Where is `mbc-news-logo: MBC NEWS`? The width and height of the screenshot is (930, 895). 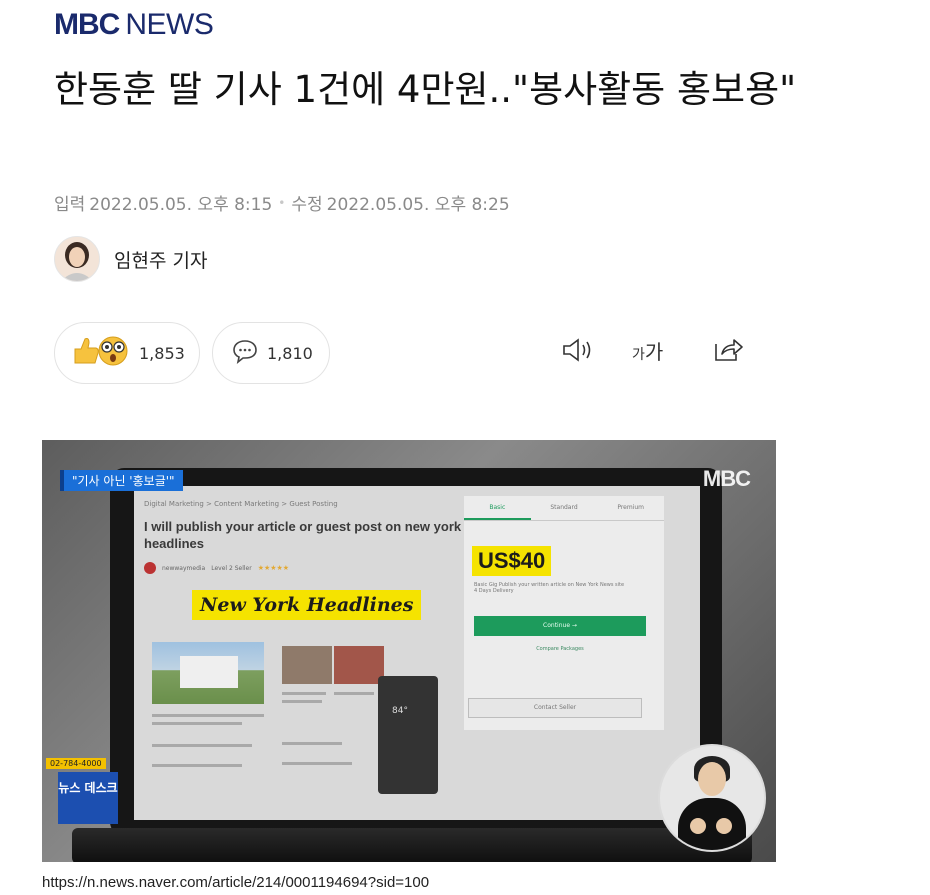
mbc-news-logo: MBC NEWS is located at coordinates (134, 25).